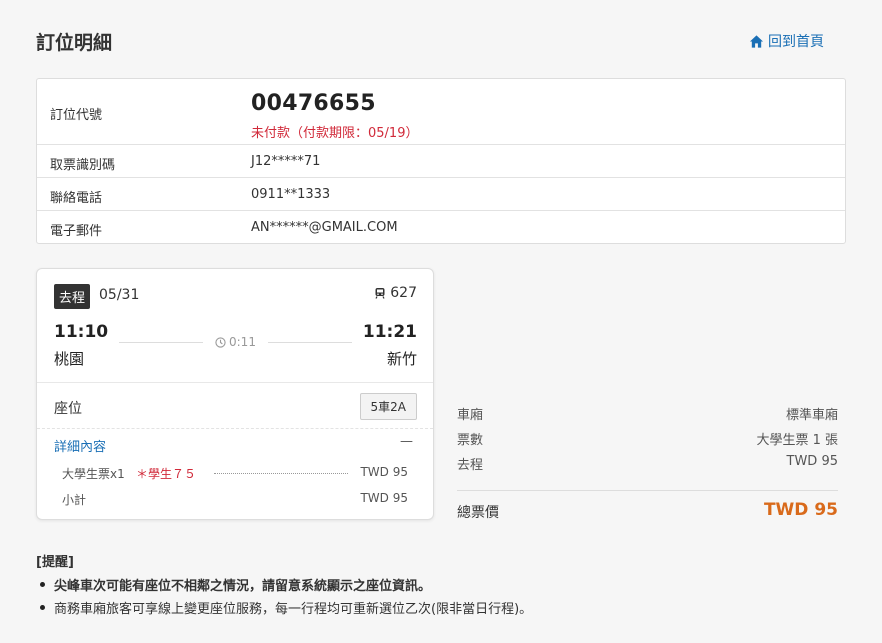 The image size is (882, 643). I want to click on clock-icon, so click(220, 342).